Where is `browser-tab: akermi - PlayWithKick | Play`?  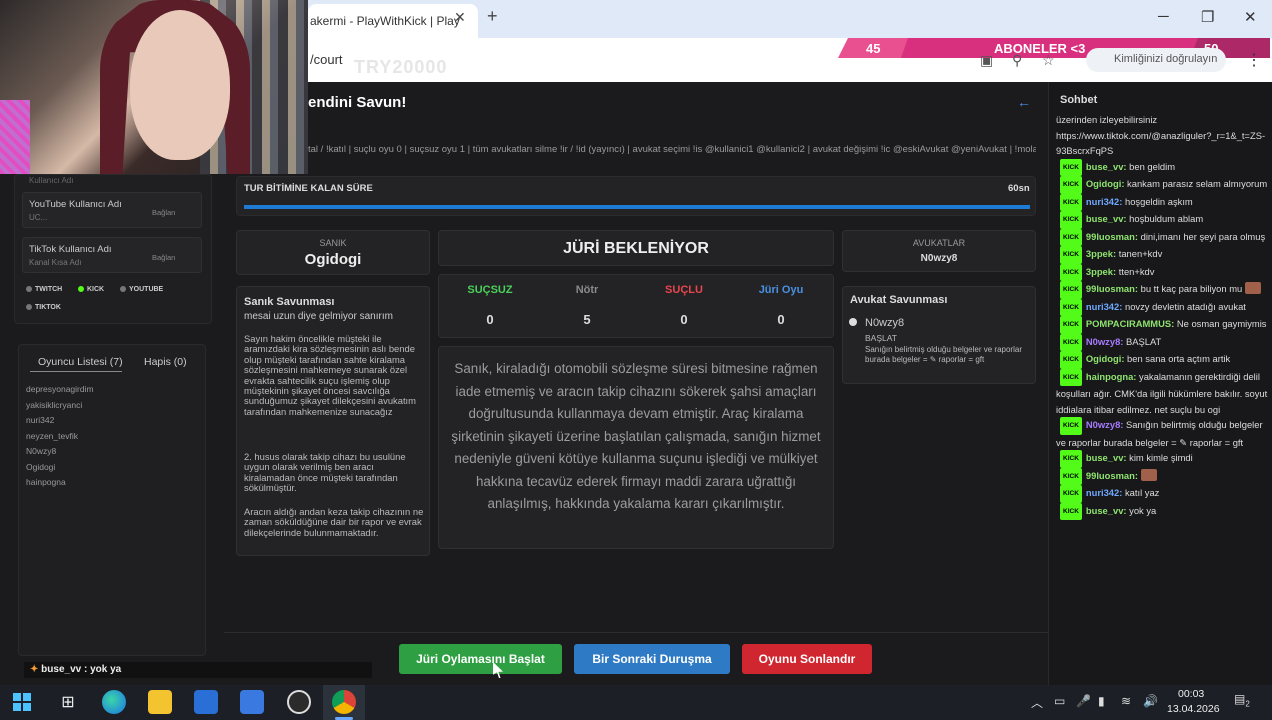
browser-tab: akermi - PlayWithKick | Play is located at coordinates (393, 21).